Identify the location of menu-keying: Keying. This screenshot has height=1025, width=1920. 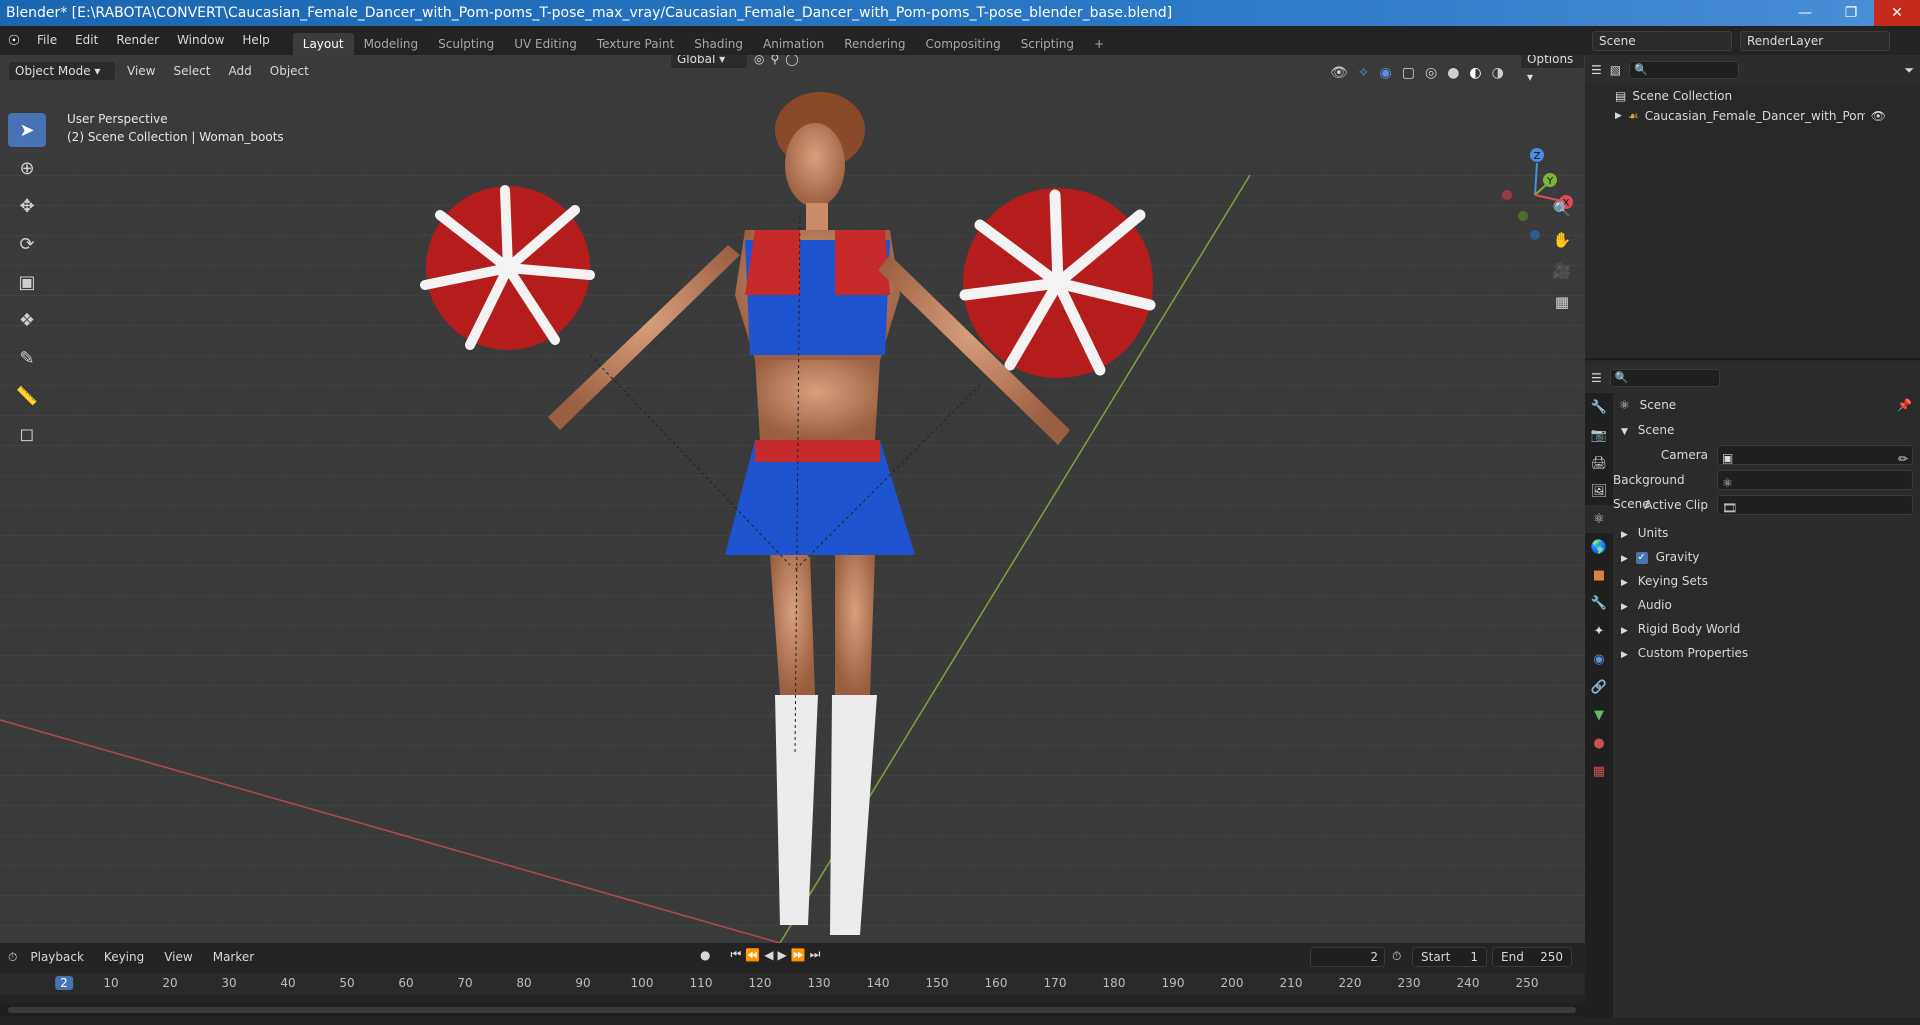
(124, 957).